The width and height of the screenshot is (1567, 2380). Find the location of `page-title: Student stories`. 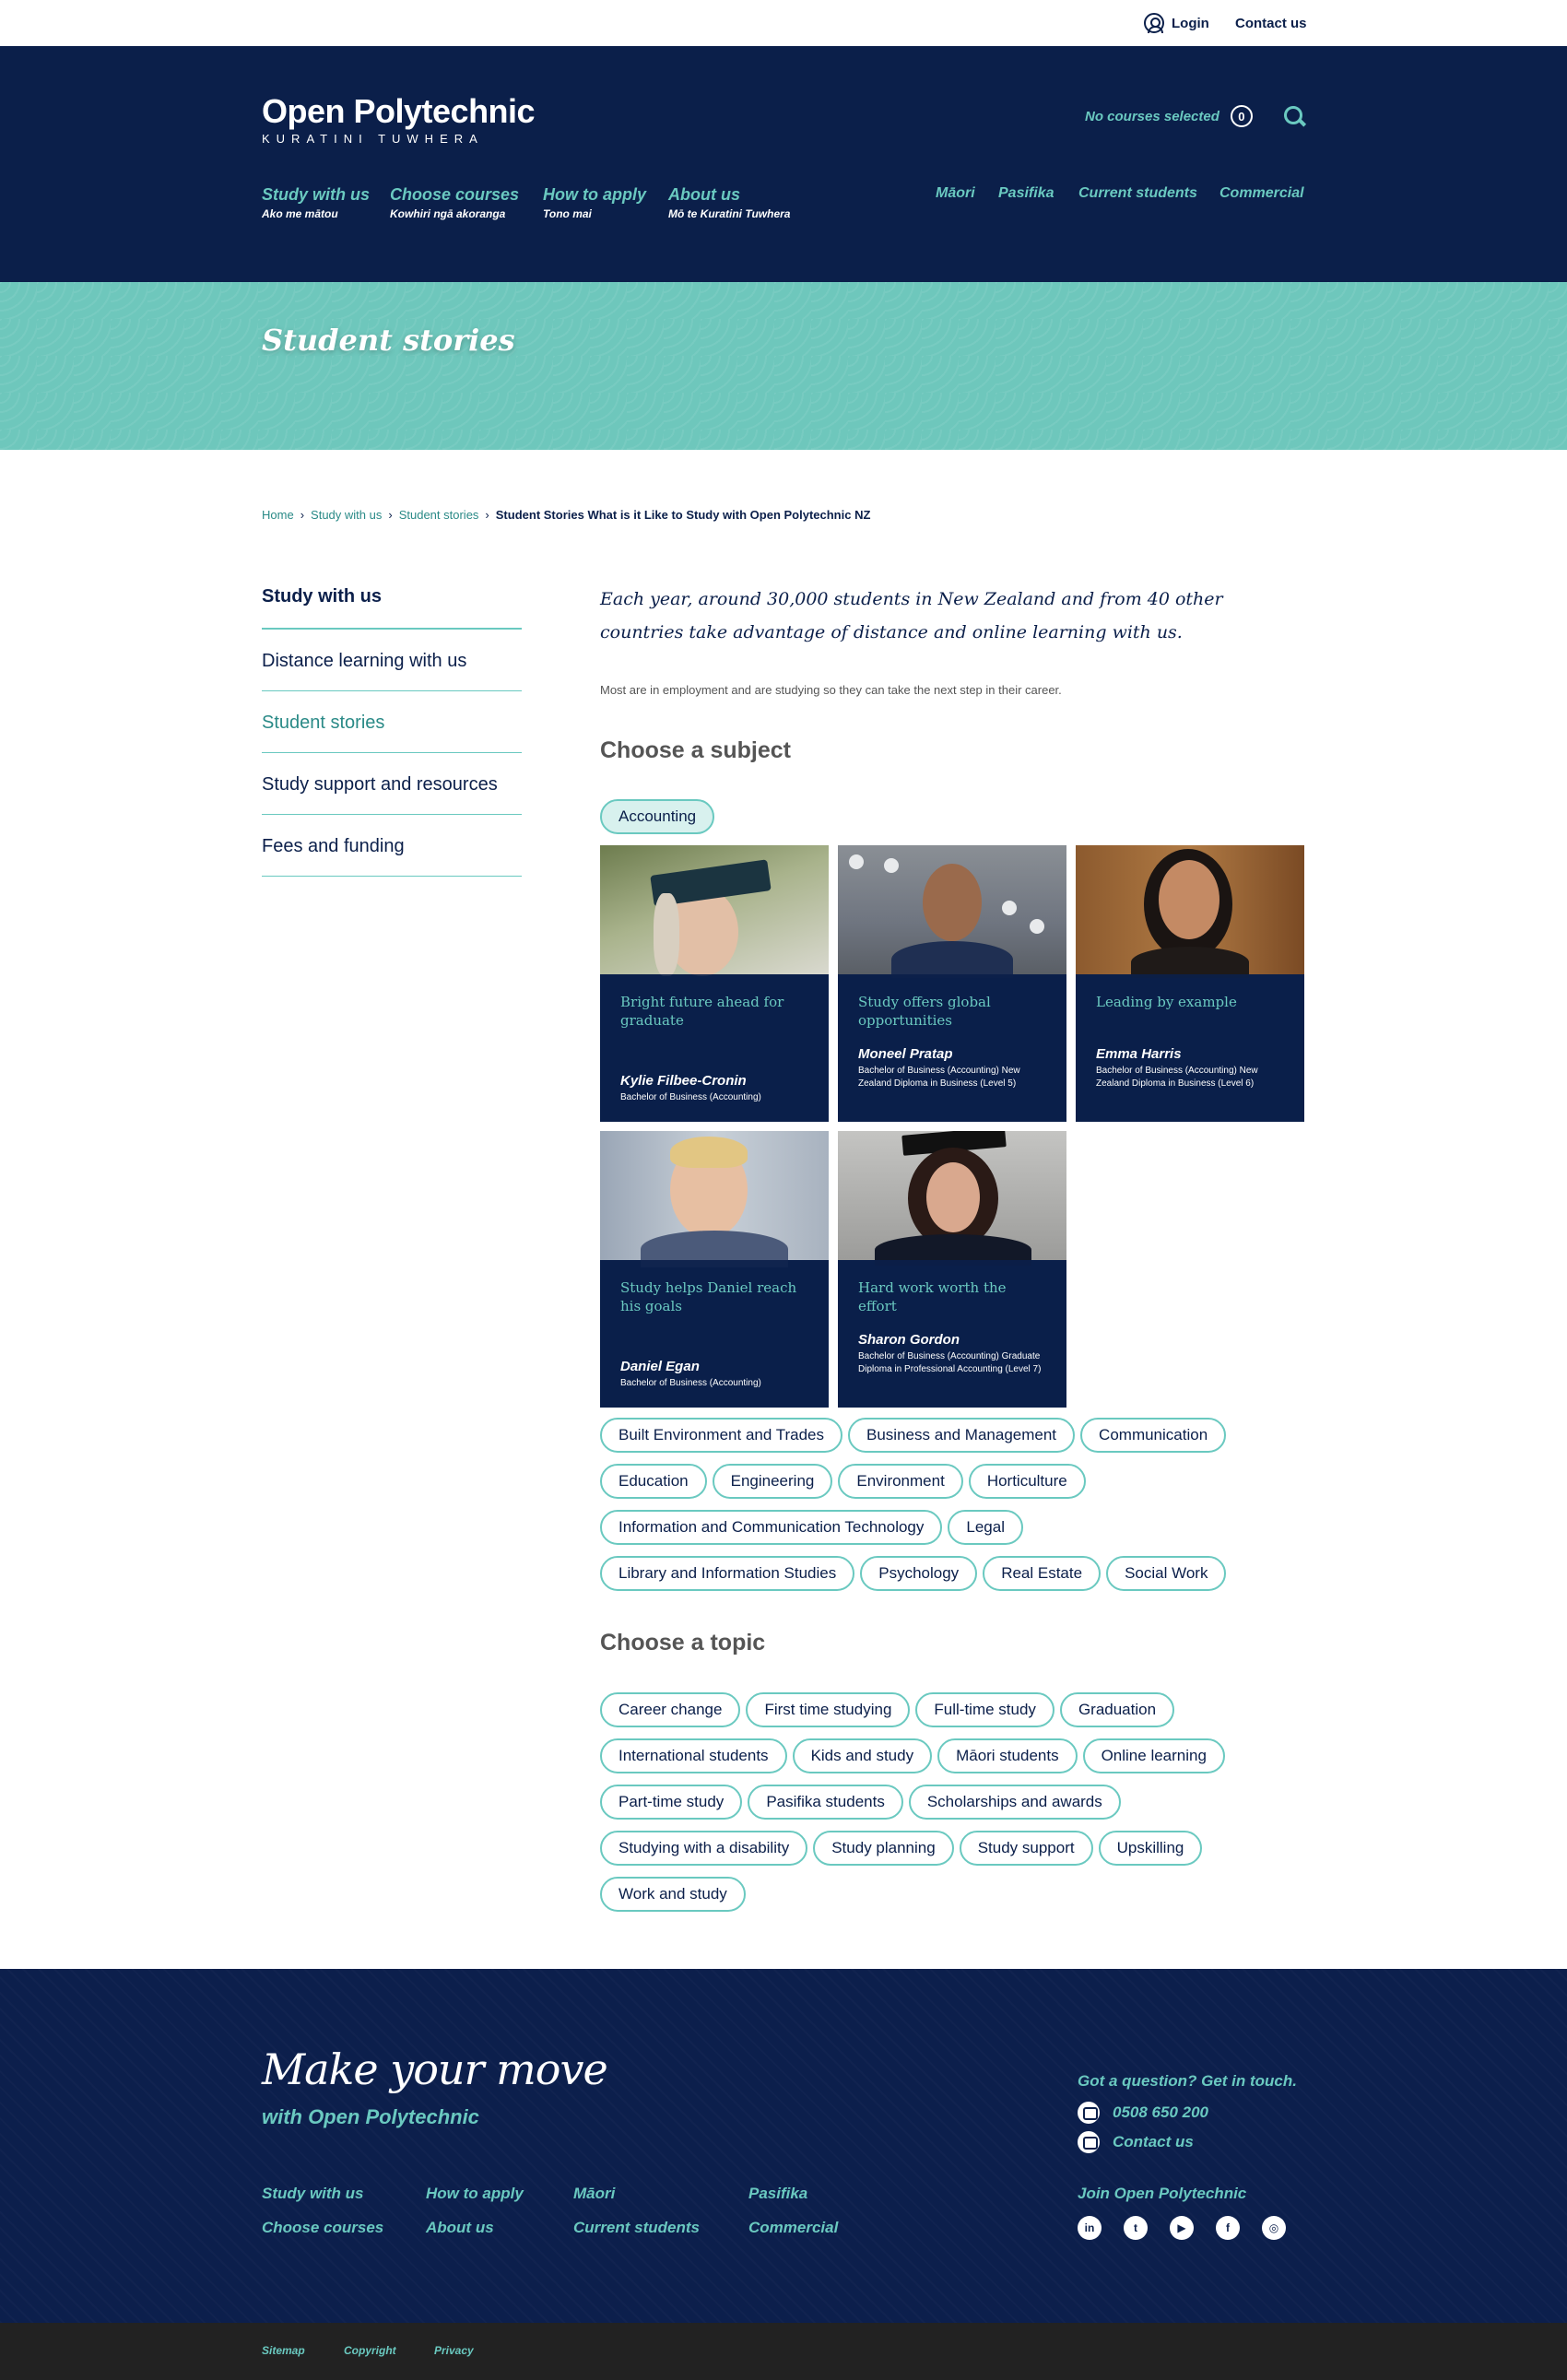

page-title: Student stories is located at coordinates (388, 340).